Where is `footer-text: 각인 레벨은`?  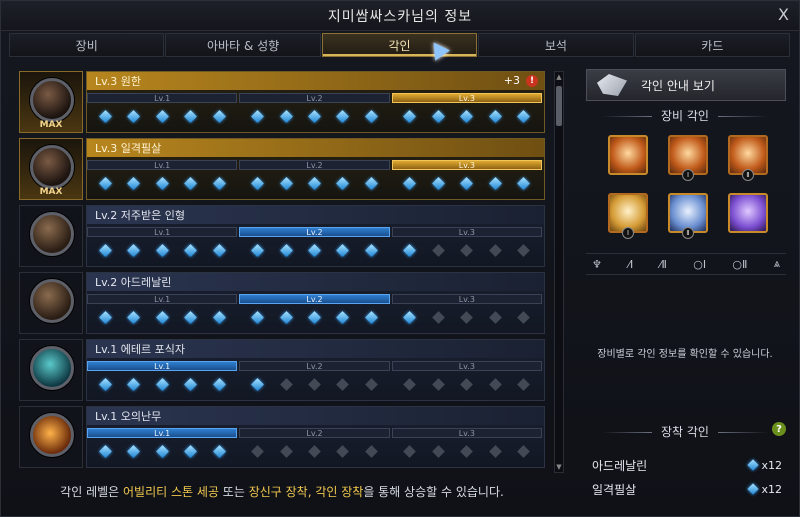
footer-text: 각인 레벨은 is located at coordinates (92, 492).